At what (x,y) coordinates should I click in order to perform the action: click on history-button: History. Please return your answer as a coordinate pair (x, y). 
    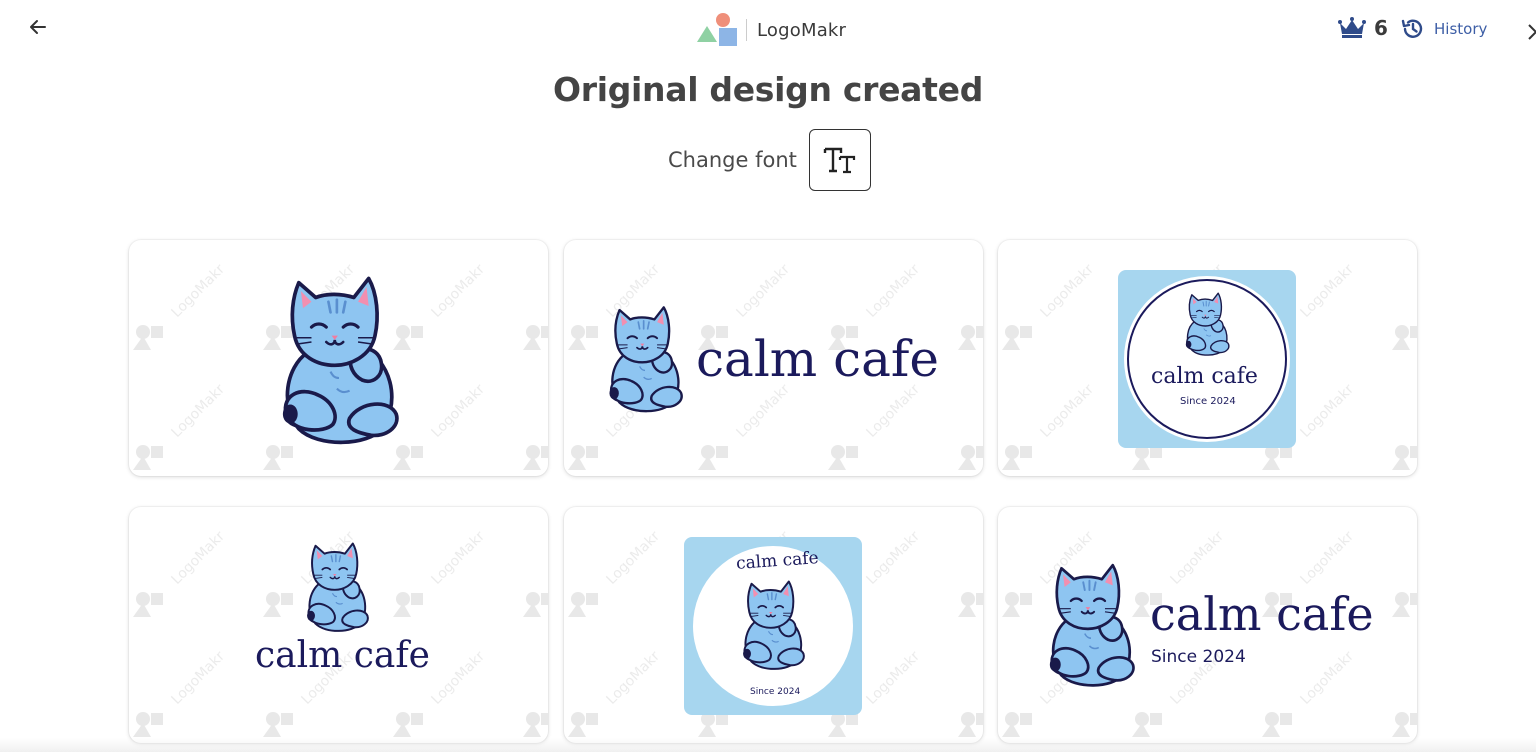
    Looking at the image, I should click on (1443, 29).